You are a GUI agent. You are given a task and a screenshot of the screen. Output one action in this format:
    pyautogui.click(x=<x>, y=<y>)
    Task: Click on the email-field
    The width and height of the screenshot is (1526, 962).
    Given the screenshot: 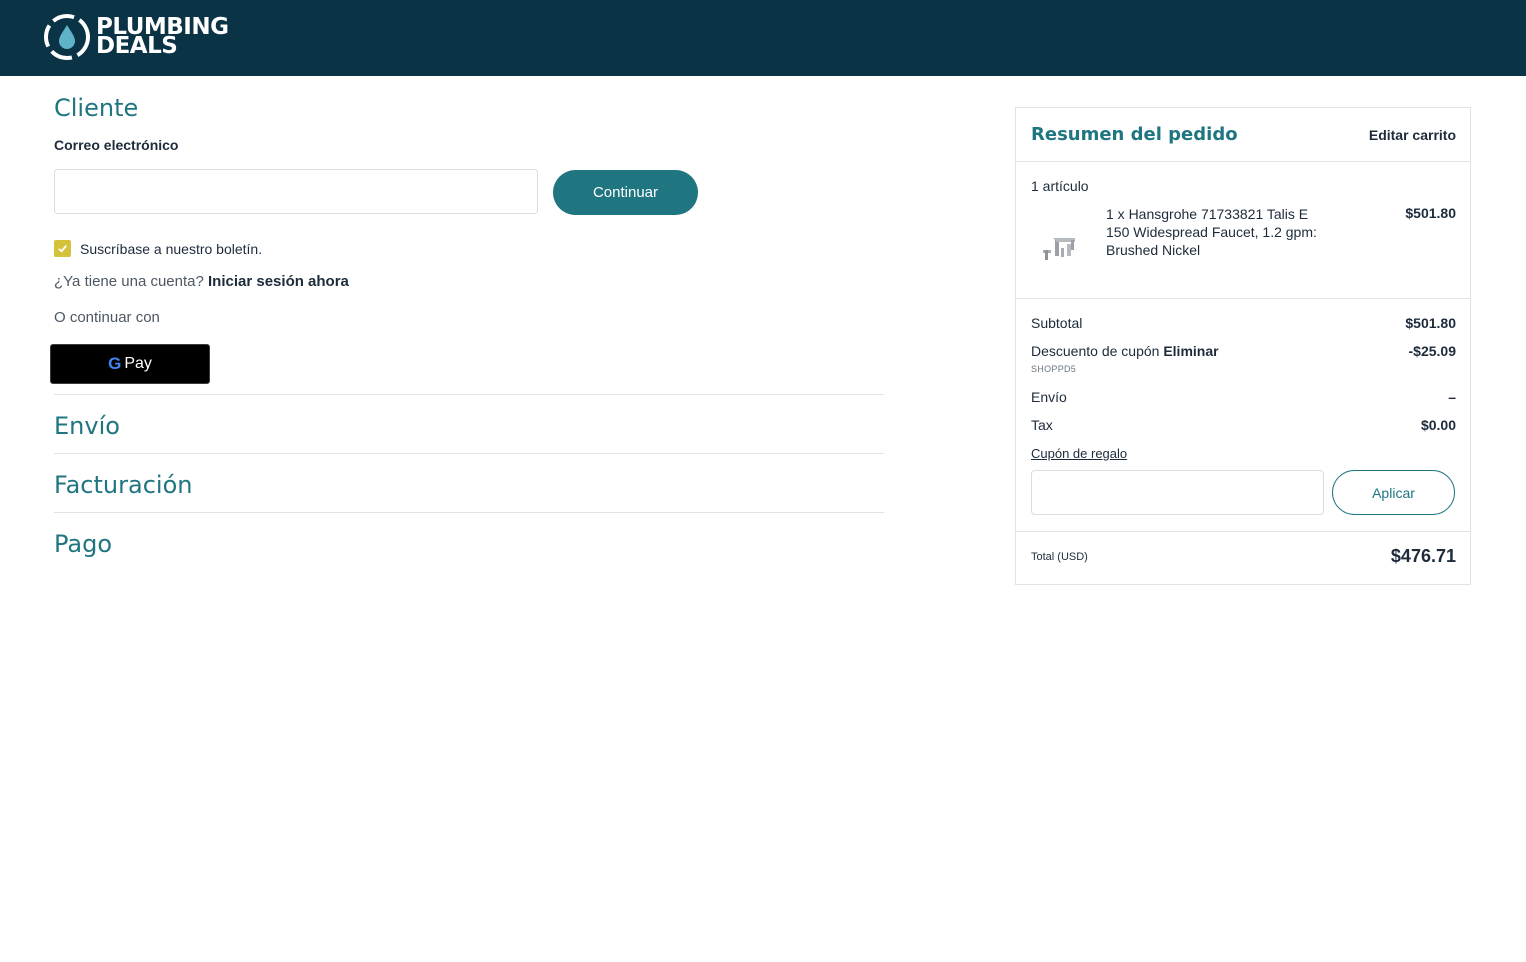 What is the action you would take?
    pyautogui.click(x=296, y=191)
    